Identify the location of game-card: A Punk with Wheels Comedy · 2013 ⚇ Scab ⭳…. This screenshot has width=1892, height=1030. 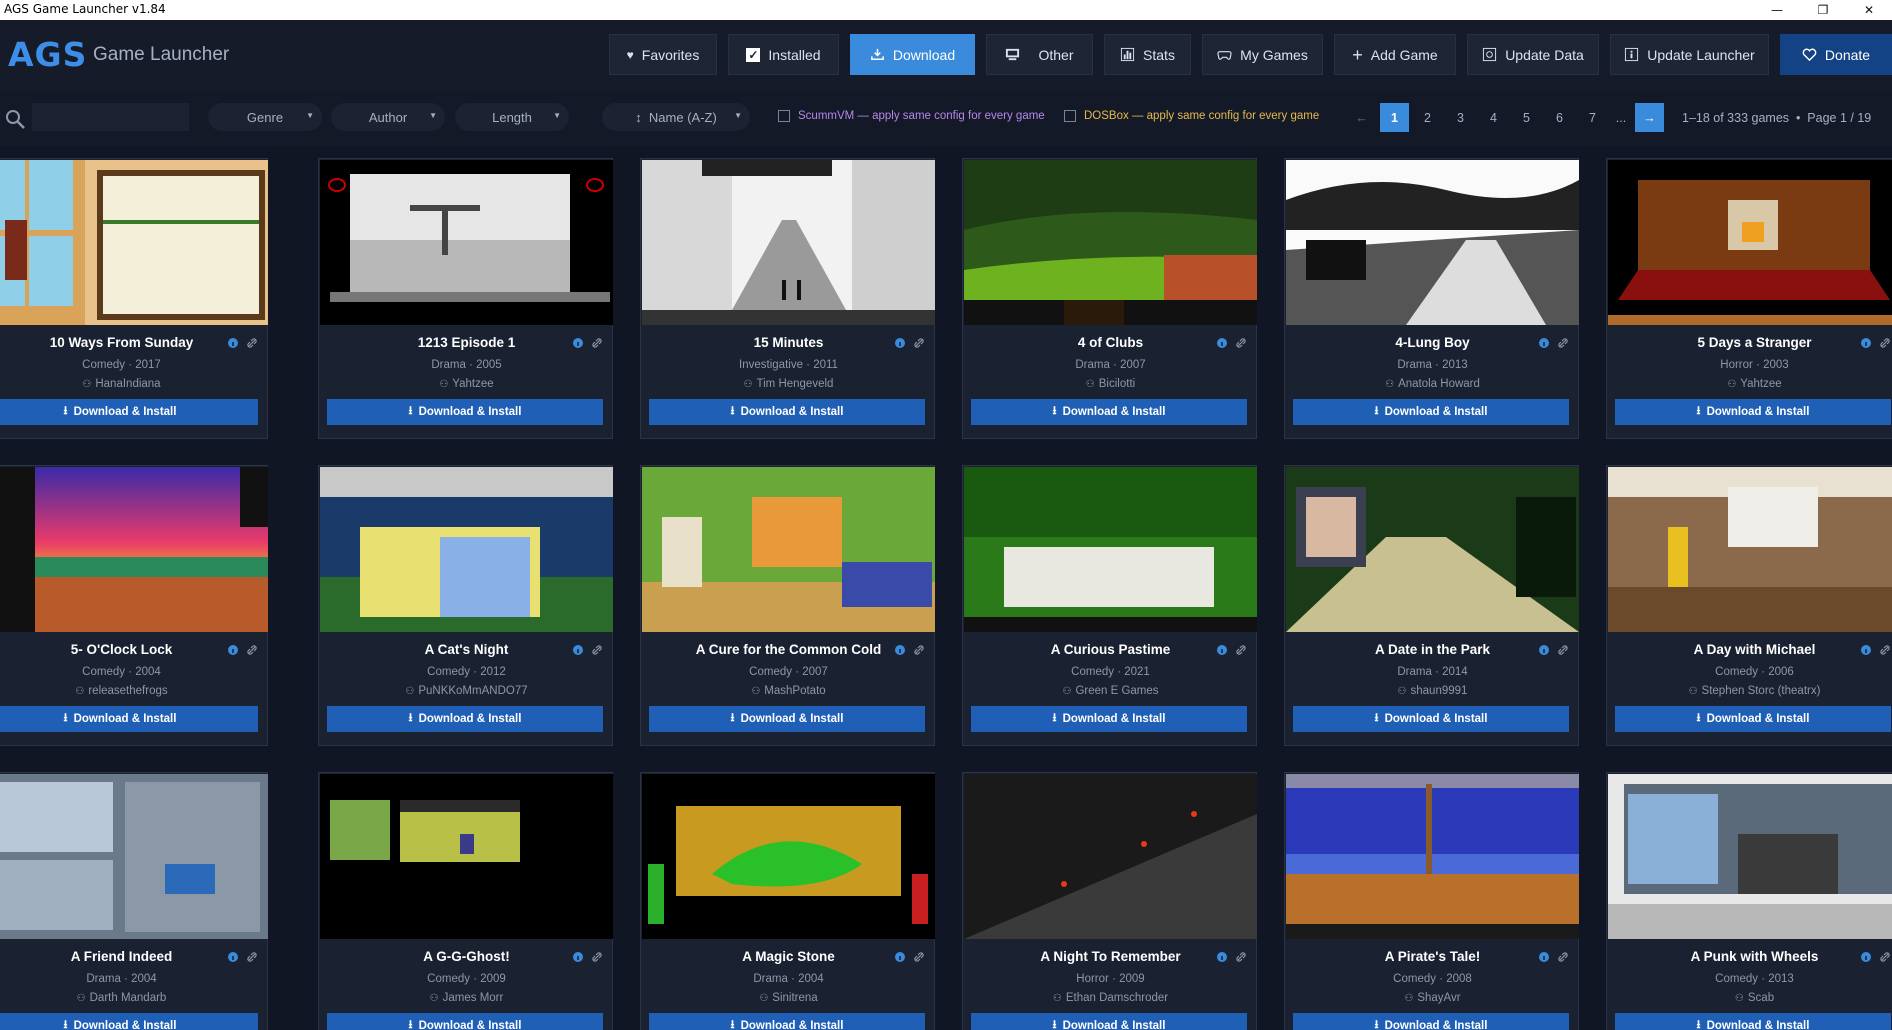
(1749, 901).